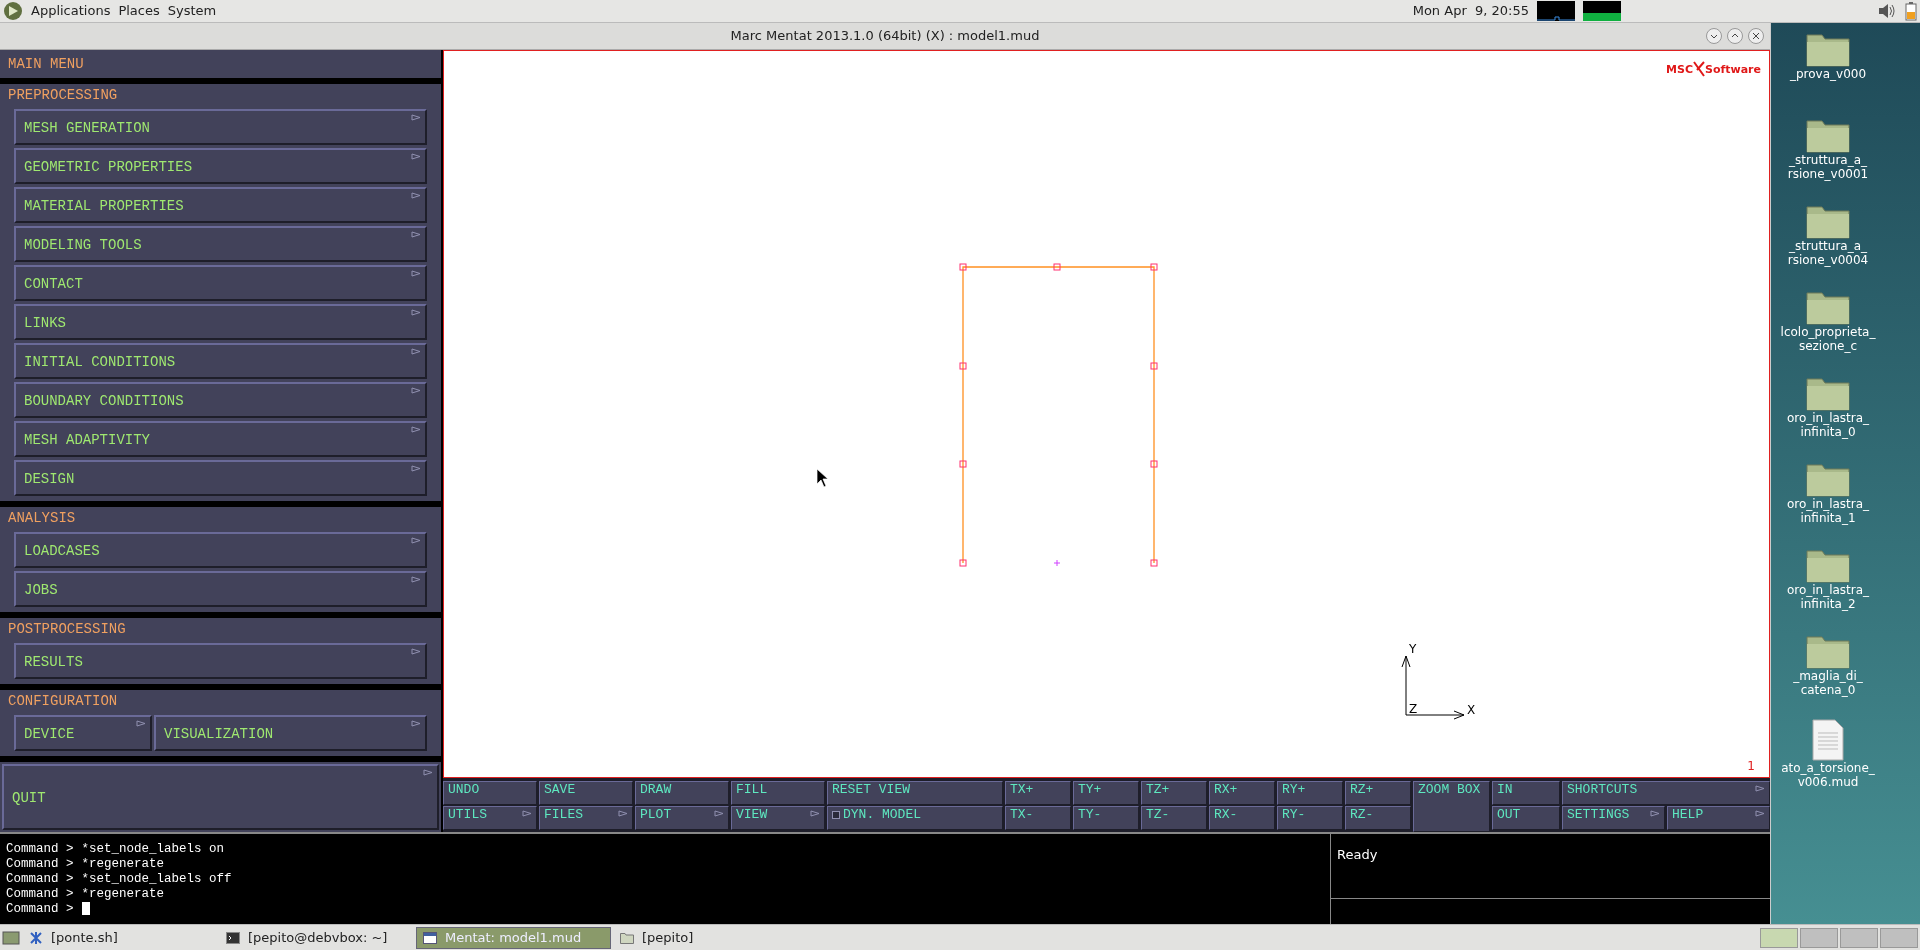 The height and width of the screenshot is (950, 1920). Describe the element at coordinates (1828, 690) in the screenshot. I see `desktop-icon-label: catena_0` at that location.